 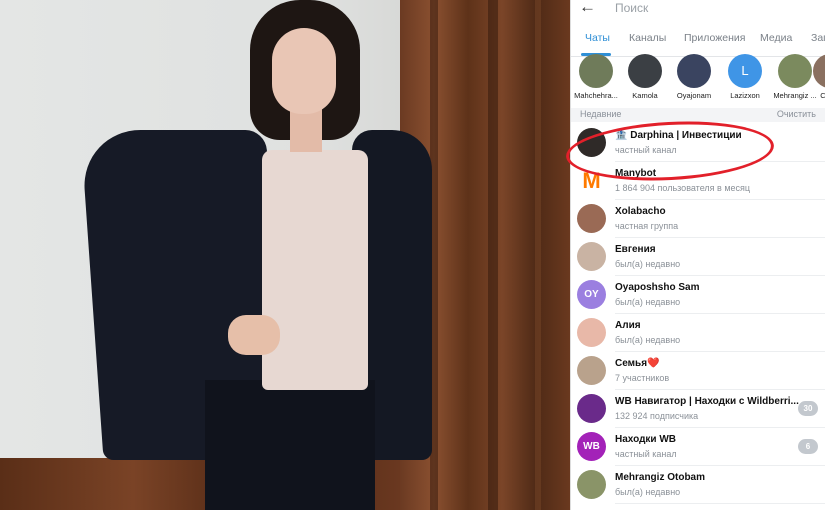 I want to click on tab-chats: Чаты, so click(x=597, y=38).